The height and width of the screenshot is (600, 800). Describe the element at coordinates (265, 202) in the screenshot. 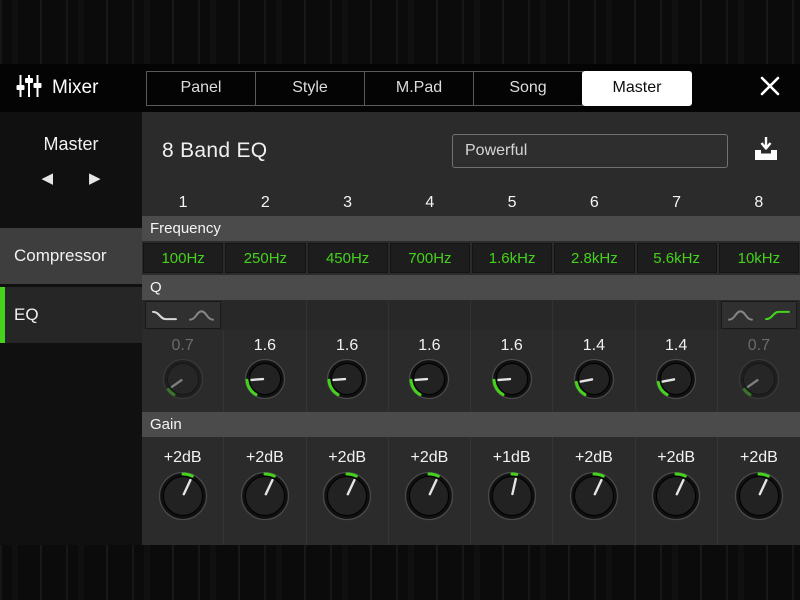

I see `band-number: 2` at that location.